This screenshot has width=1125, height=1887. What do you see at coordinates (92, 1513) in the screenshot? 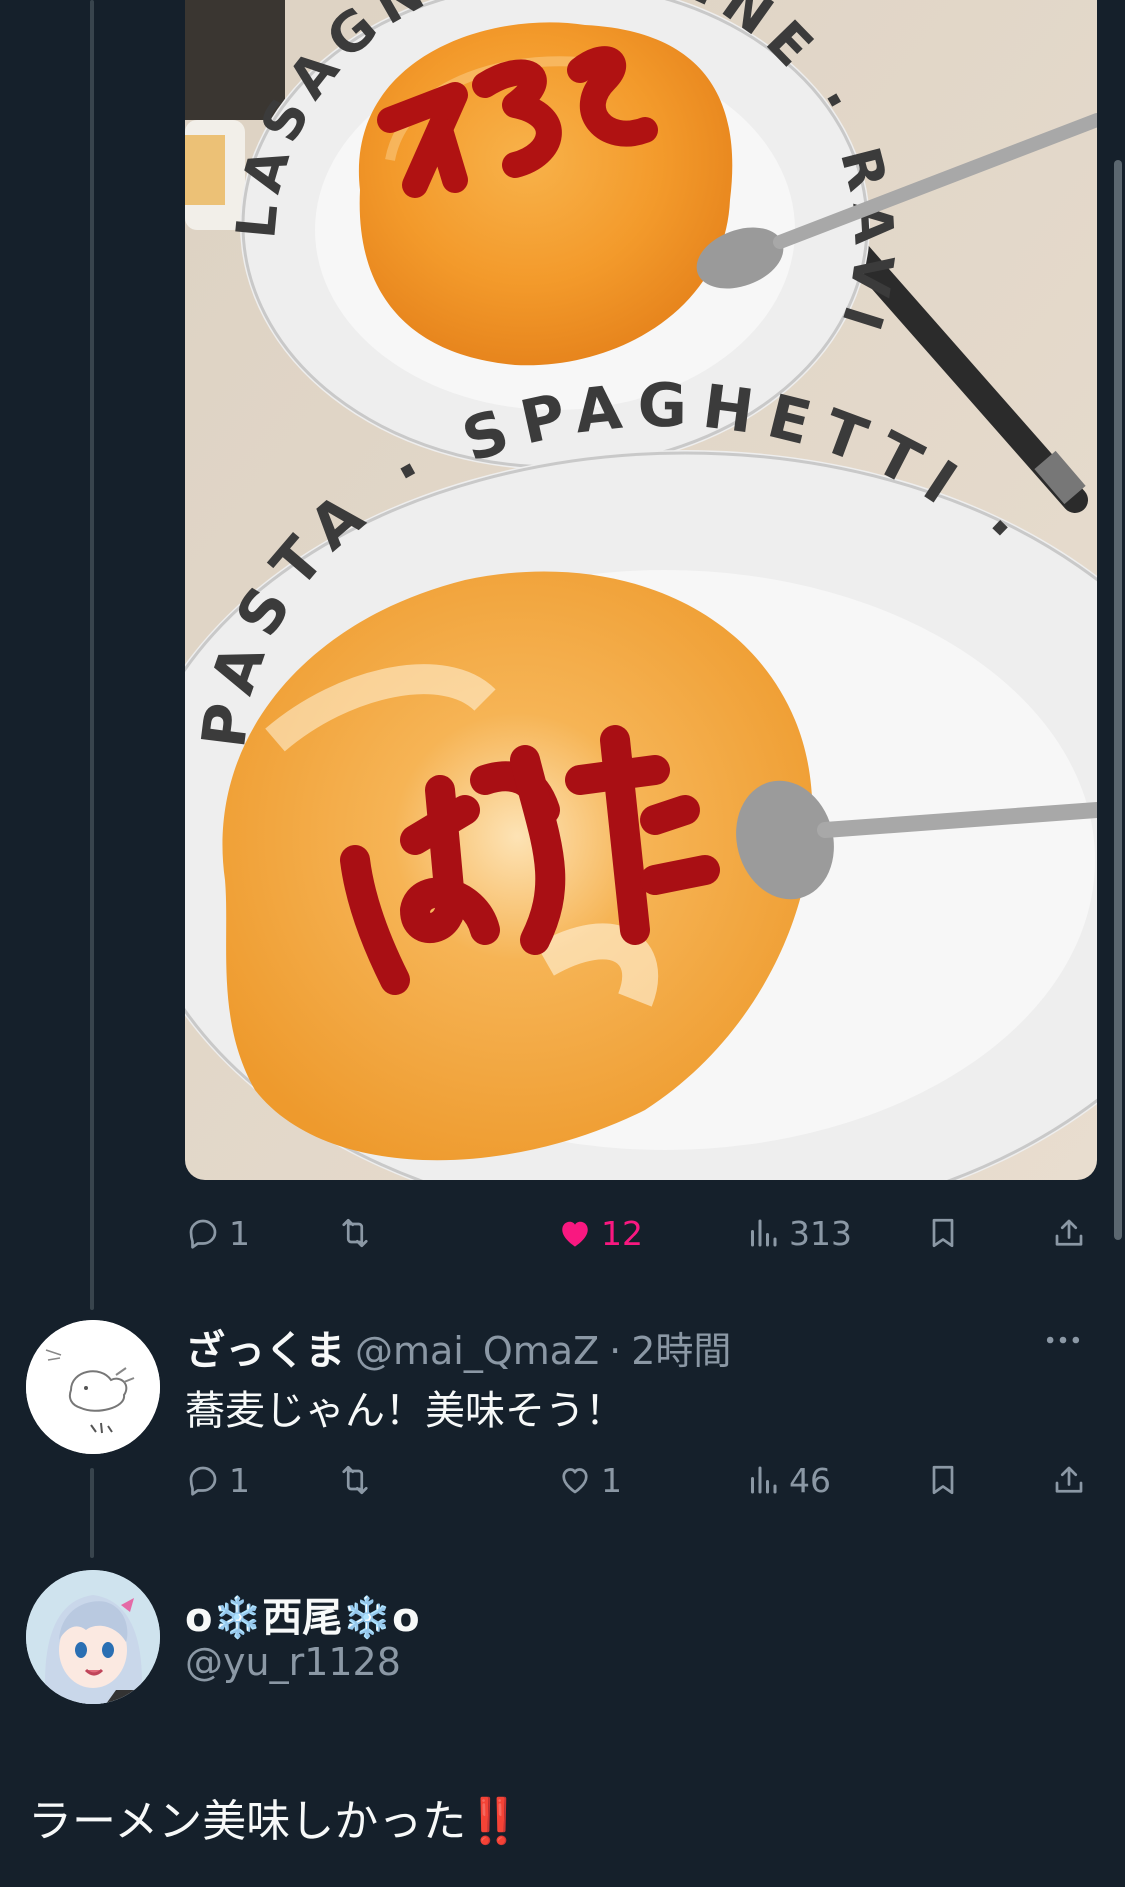
I see `thread-line-middle` at bounding box center [92, 1513].